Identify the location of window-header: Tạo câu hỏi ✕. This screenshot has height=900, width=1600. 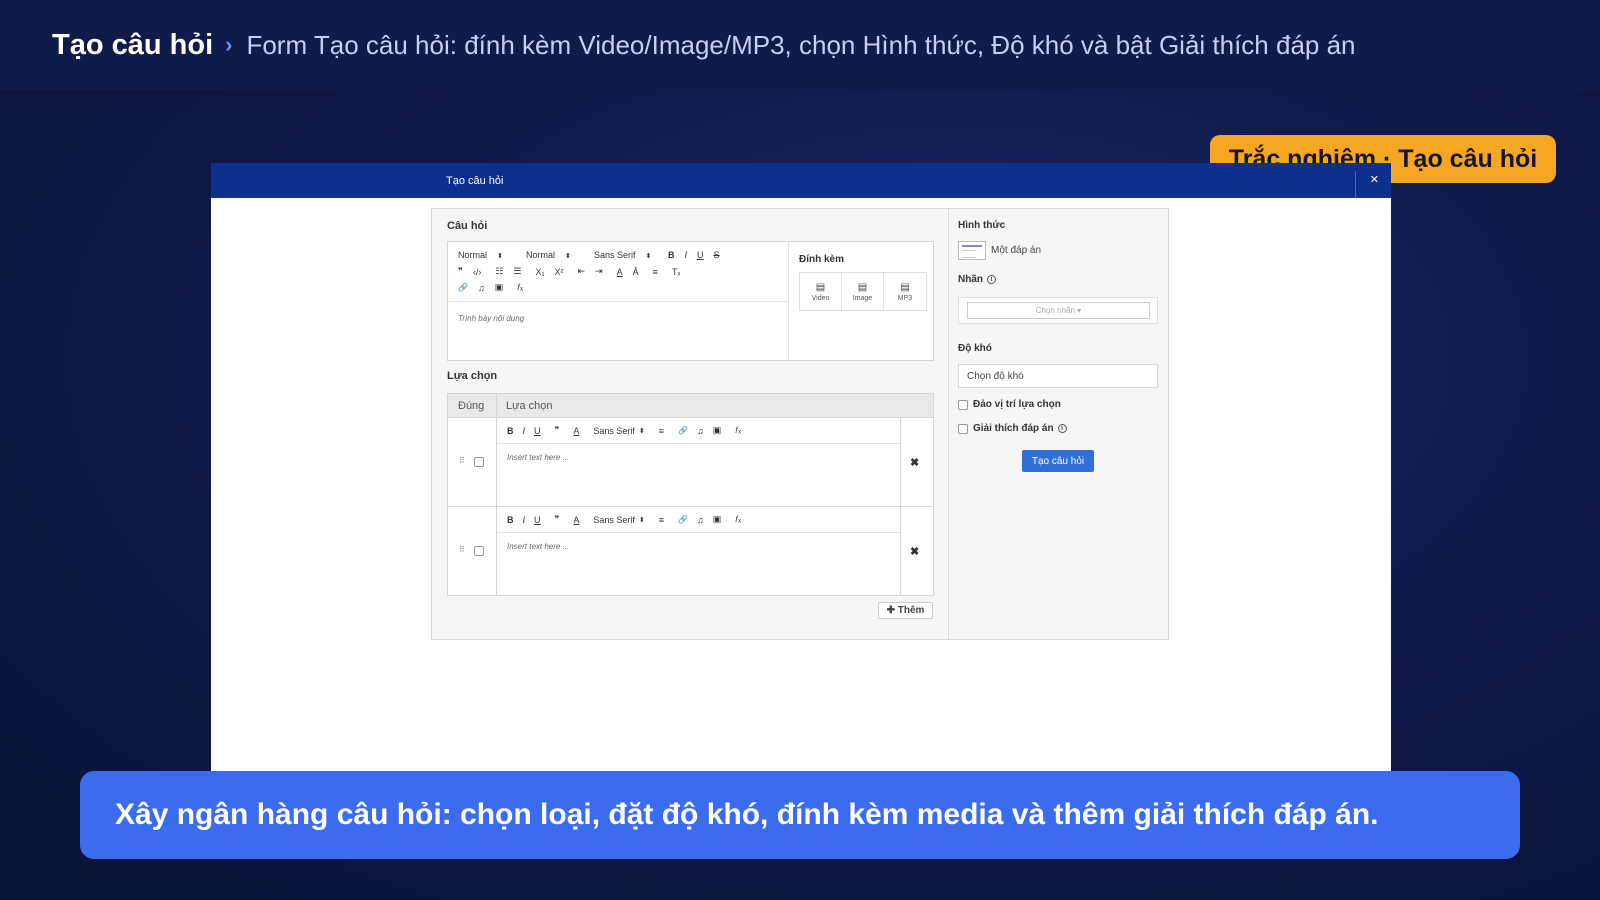
(801, 180).